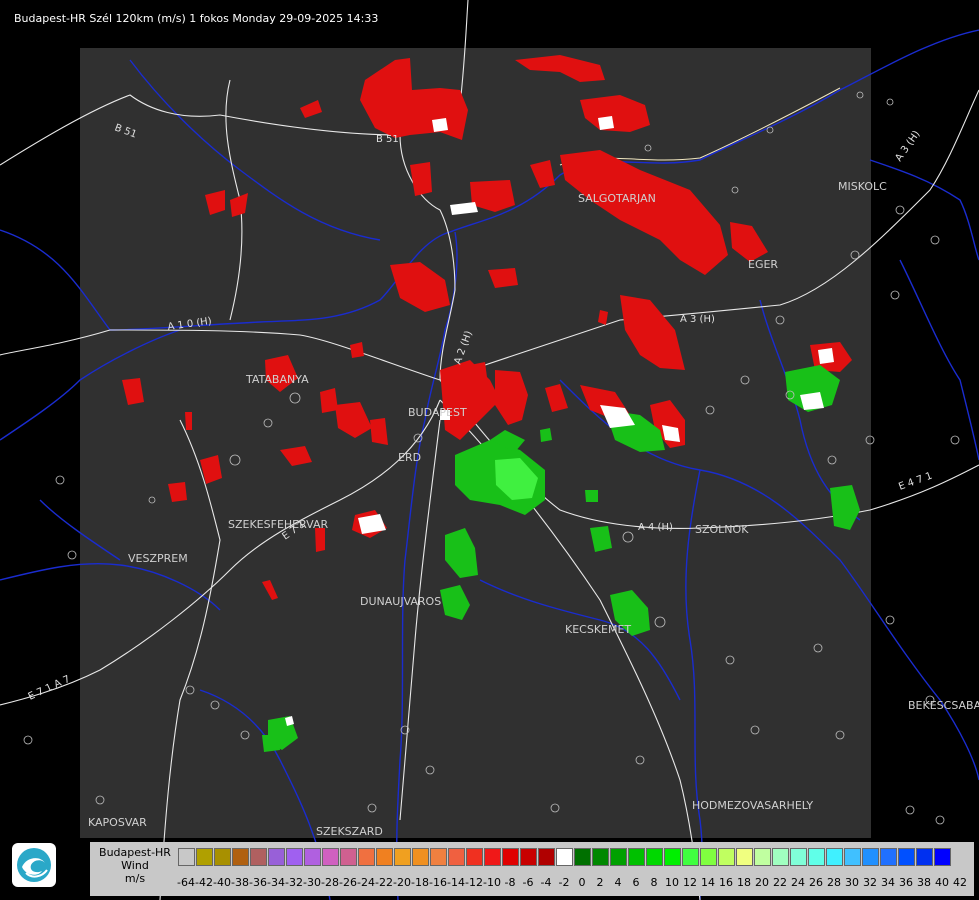 The height and width of the screenshot is (900, 979). I want to click on city-label: SALGOTARJAN, so click(617, 198).